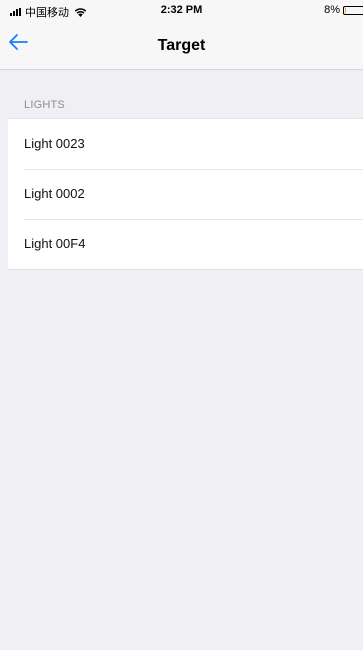 The width and height of the screenshot is (363, 650). I want to click on list-item-light-0002: Light 0002, so click(185, 194).